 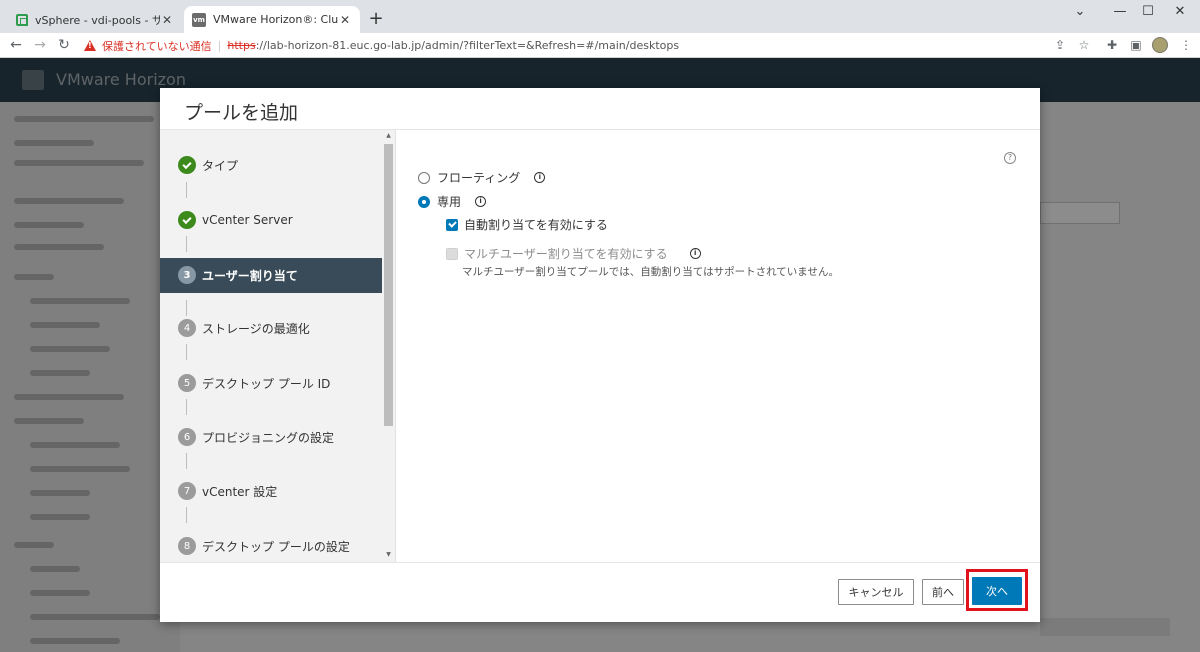 I want to click on security-warning: 保護されていない通信, so click(x=157, y=46).